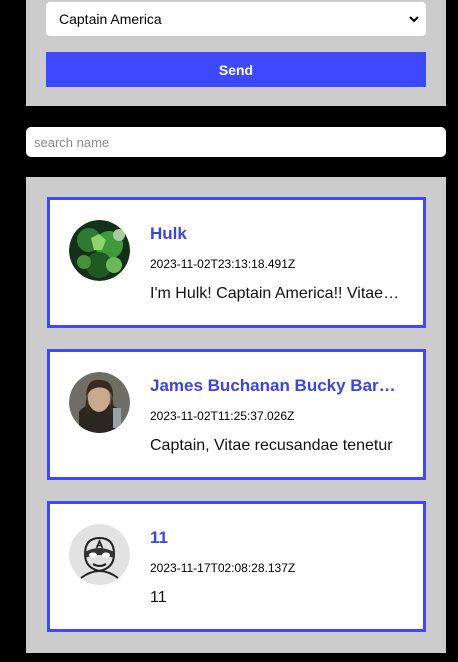 This screenshot has width=458, height=662. Describe the element at coordinates (99, 250) in the screenshot. I see `hulk-avatar` at that location.